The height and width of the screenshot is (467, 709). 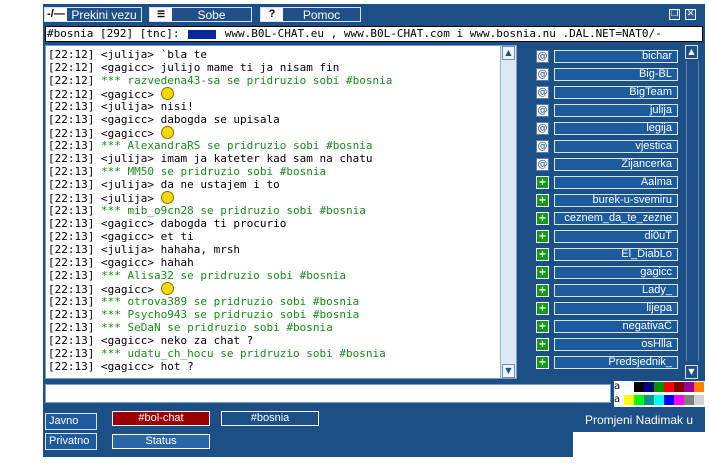 I want to click on tab-public: Javno, so click(x=71, y=421).